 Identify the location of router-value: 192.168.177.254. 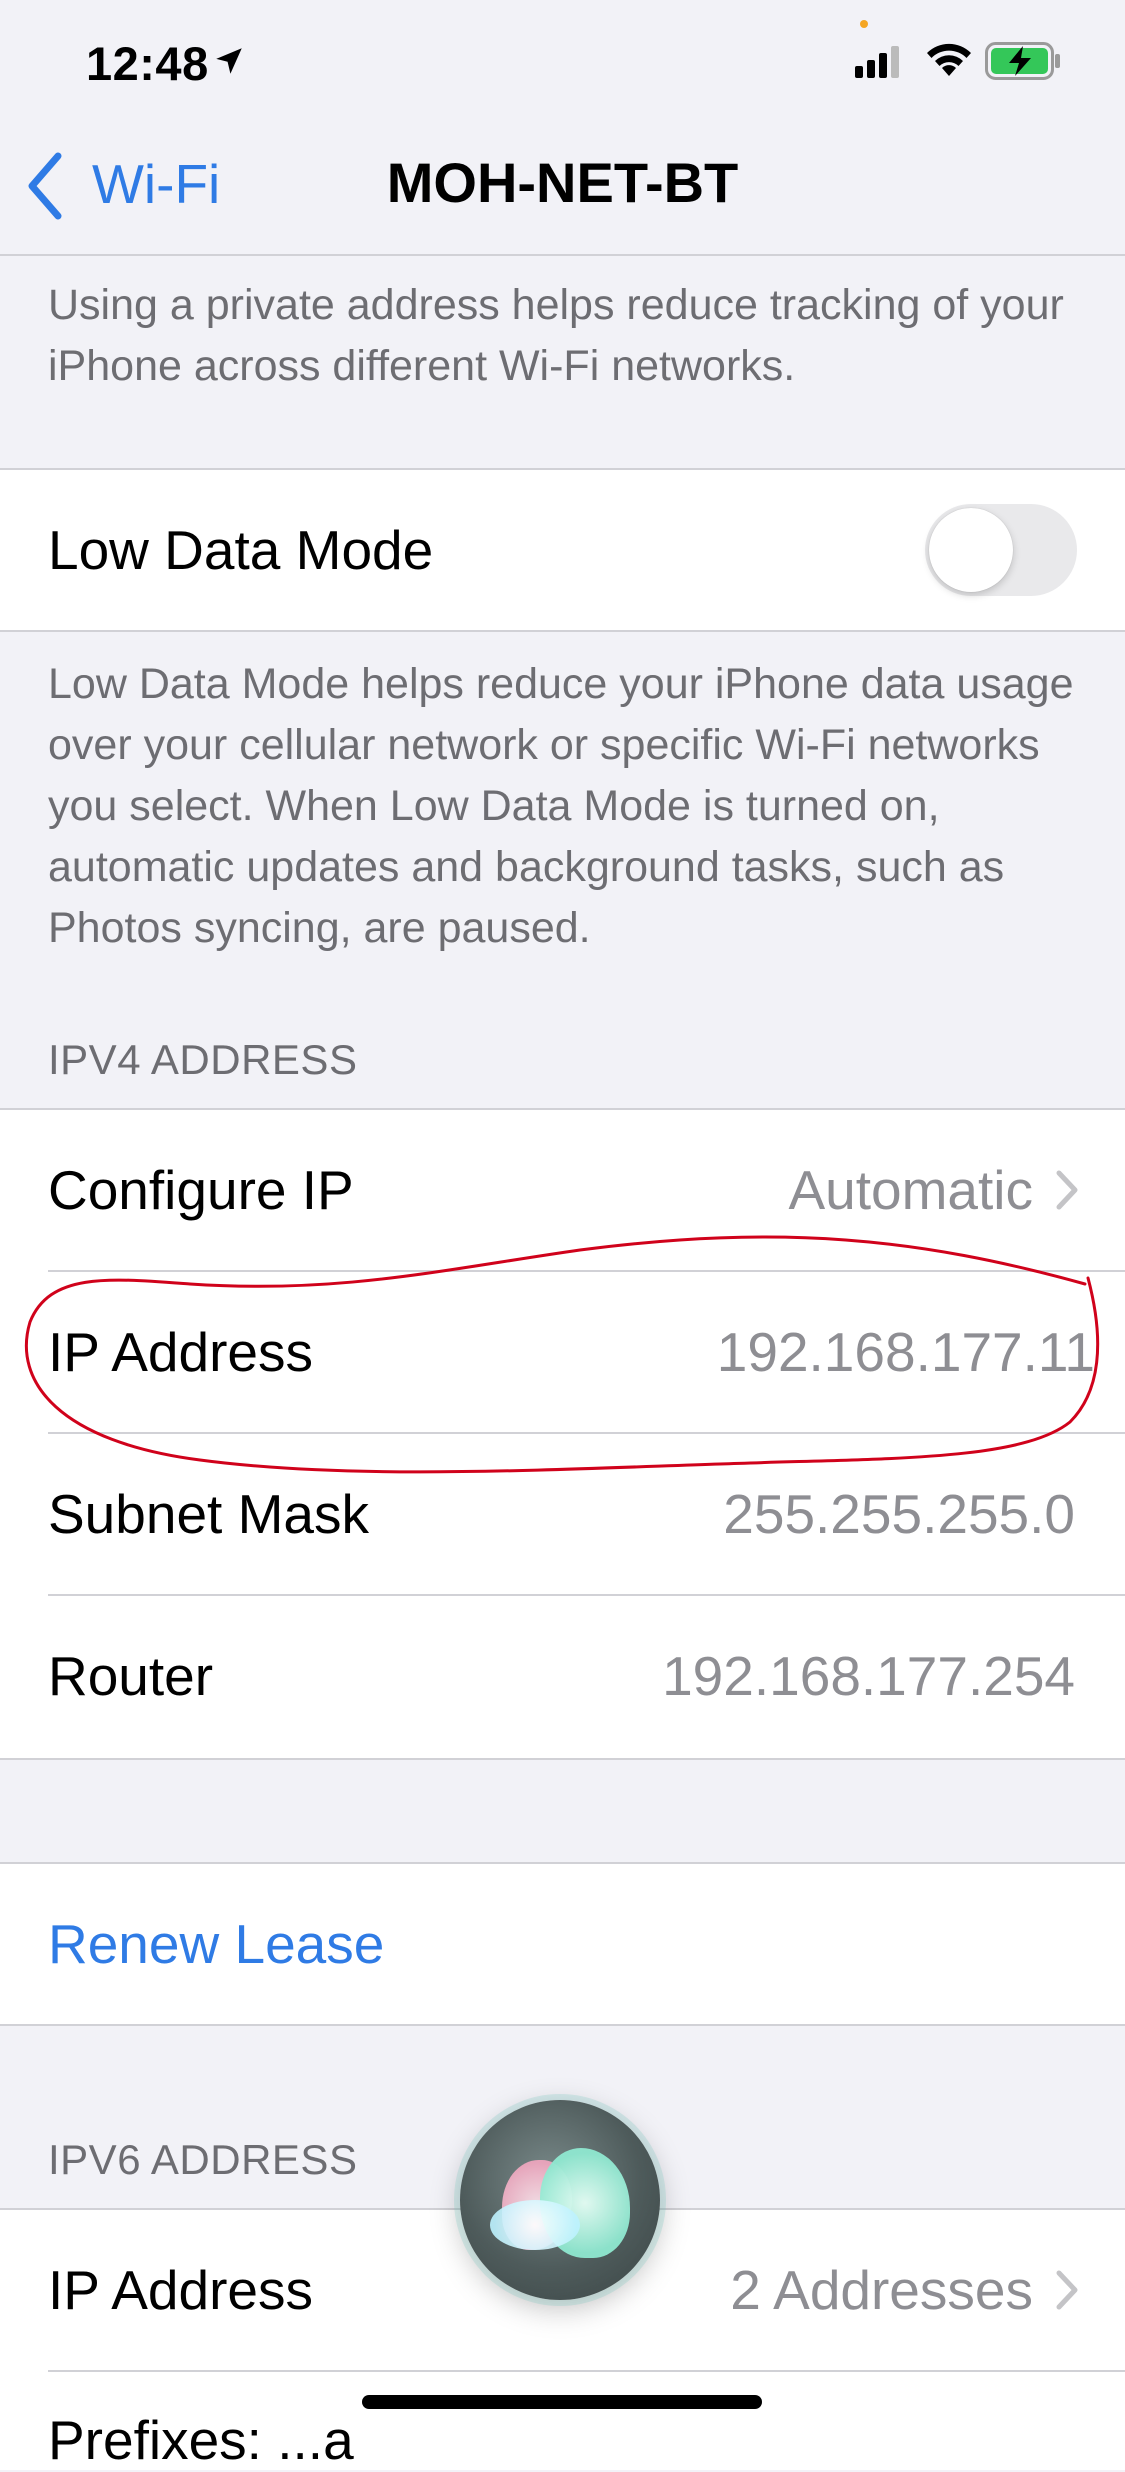
(868, 1676).